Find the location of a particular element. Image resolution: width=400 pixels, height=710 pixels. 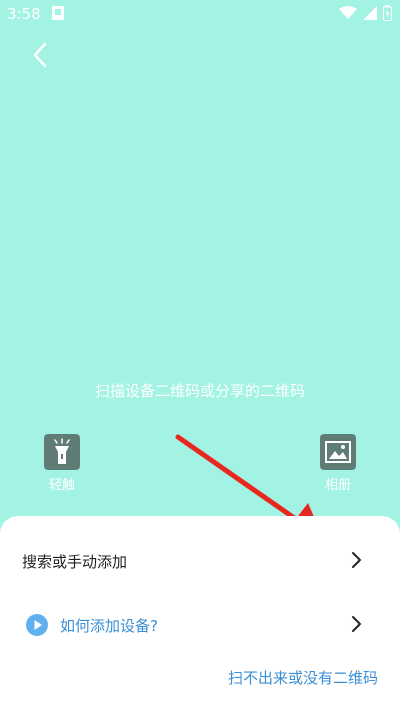

signal-icon is located at coordinates (370, 13).